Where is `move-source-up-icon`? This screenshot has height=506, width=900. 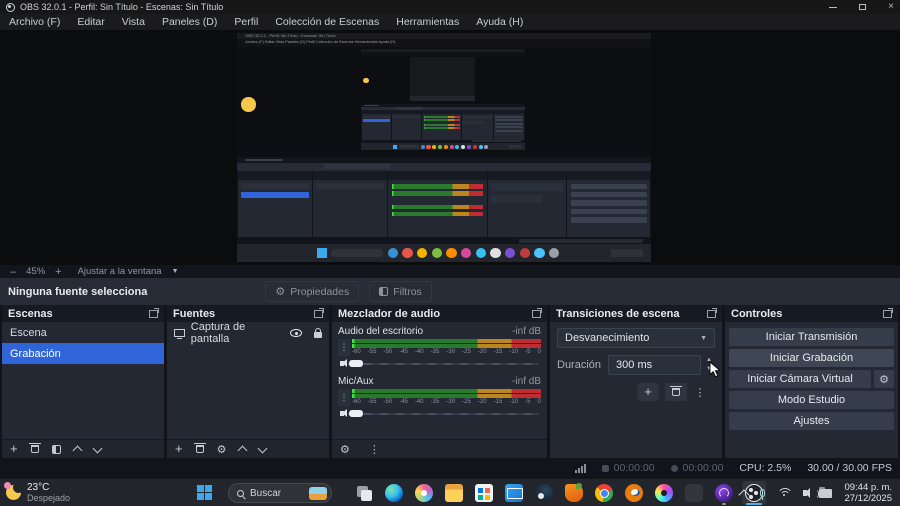
move-source-up-icon is located at coordinates (243, 450).